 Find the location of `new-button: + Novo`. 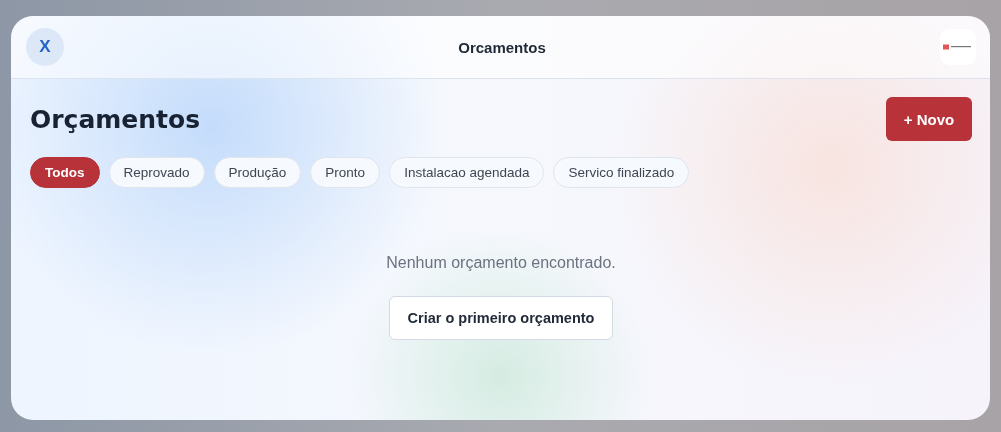

new-button: + Novo is located at coordinates (929, 119).